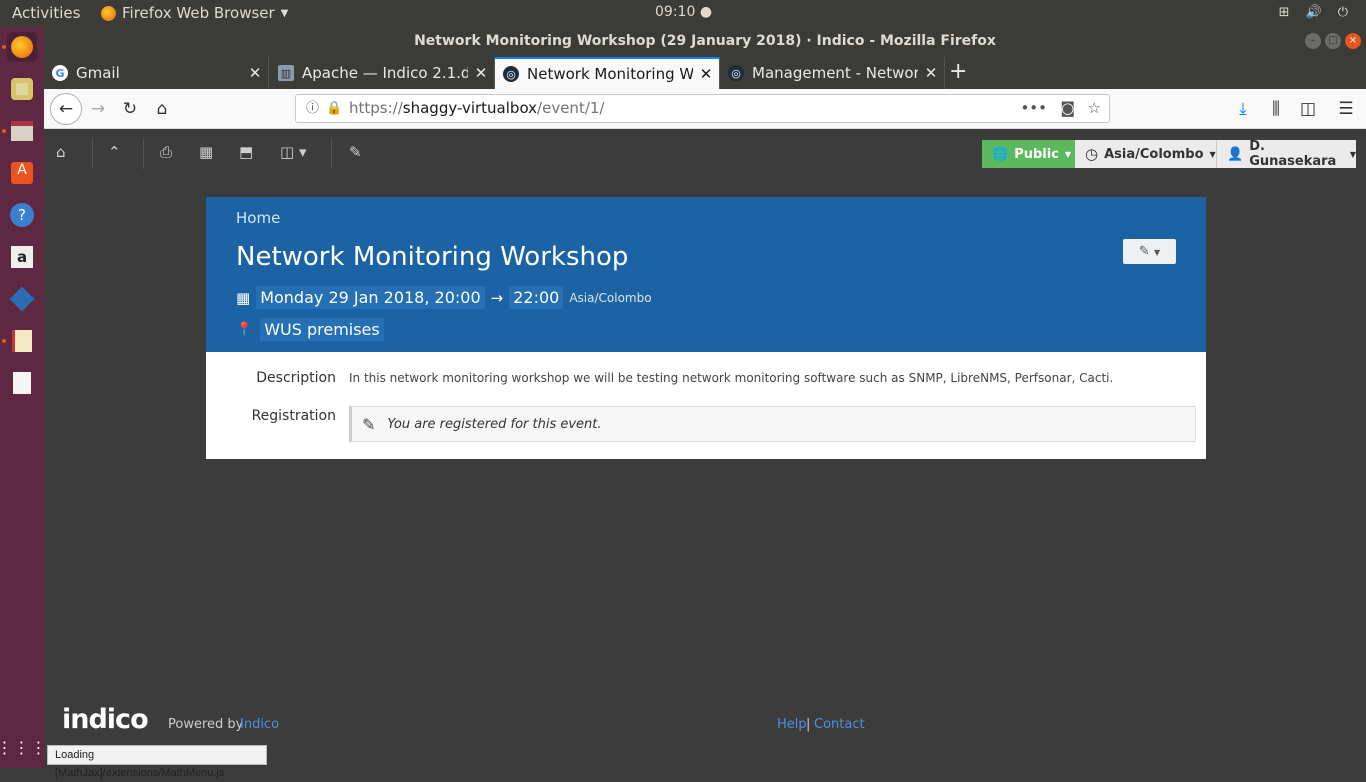 Image resolution: width=1366 pixels, height=782 pixels. I want to click on library-icon: ⫼, so click(1276, 109).